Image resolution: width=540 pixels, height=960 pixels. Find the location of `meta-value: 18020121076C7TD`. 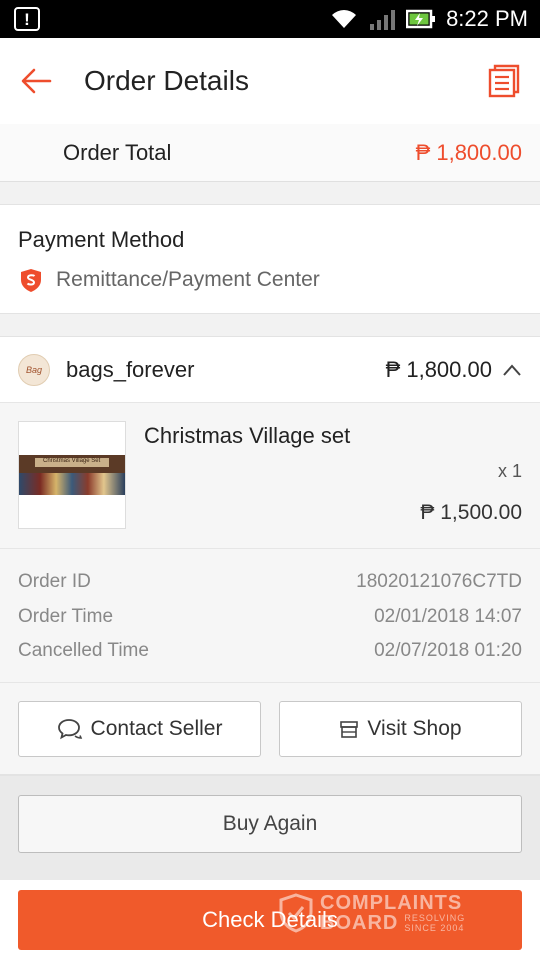

meta-value: 18020121076C7TD is located at coordinates (439, 582).